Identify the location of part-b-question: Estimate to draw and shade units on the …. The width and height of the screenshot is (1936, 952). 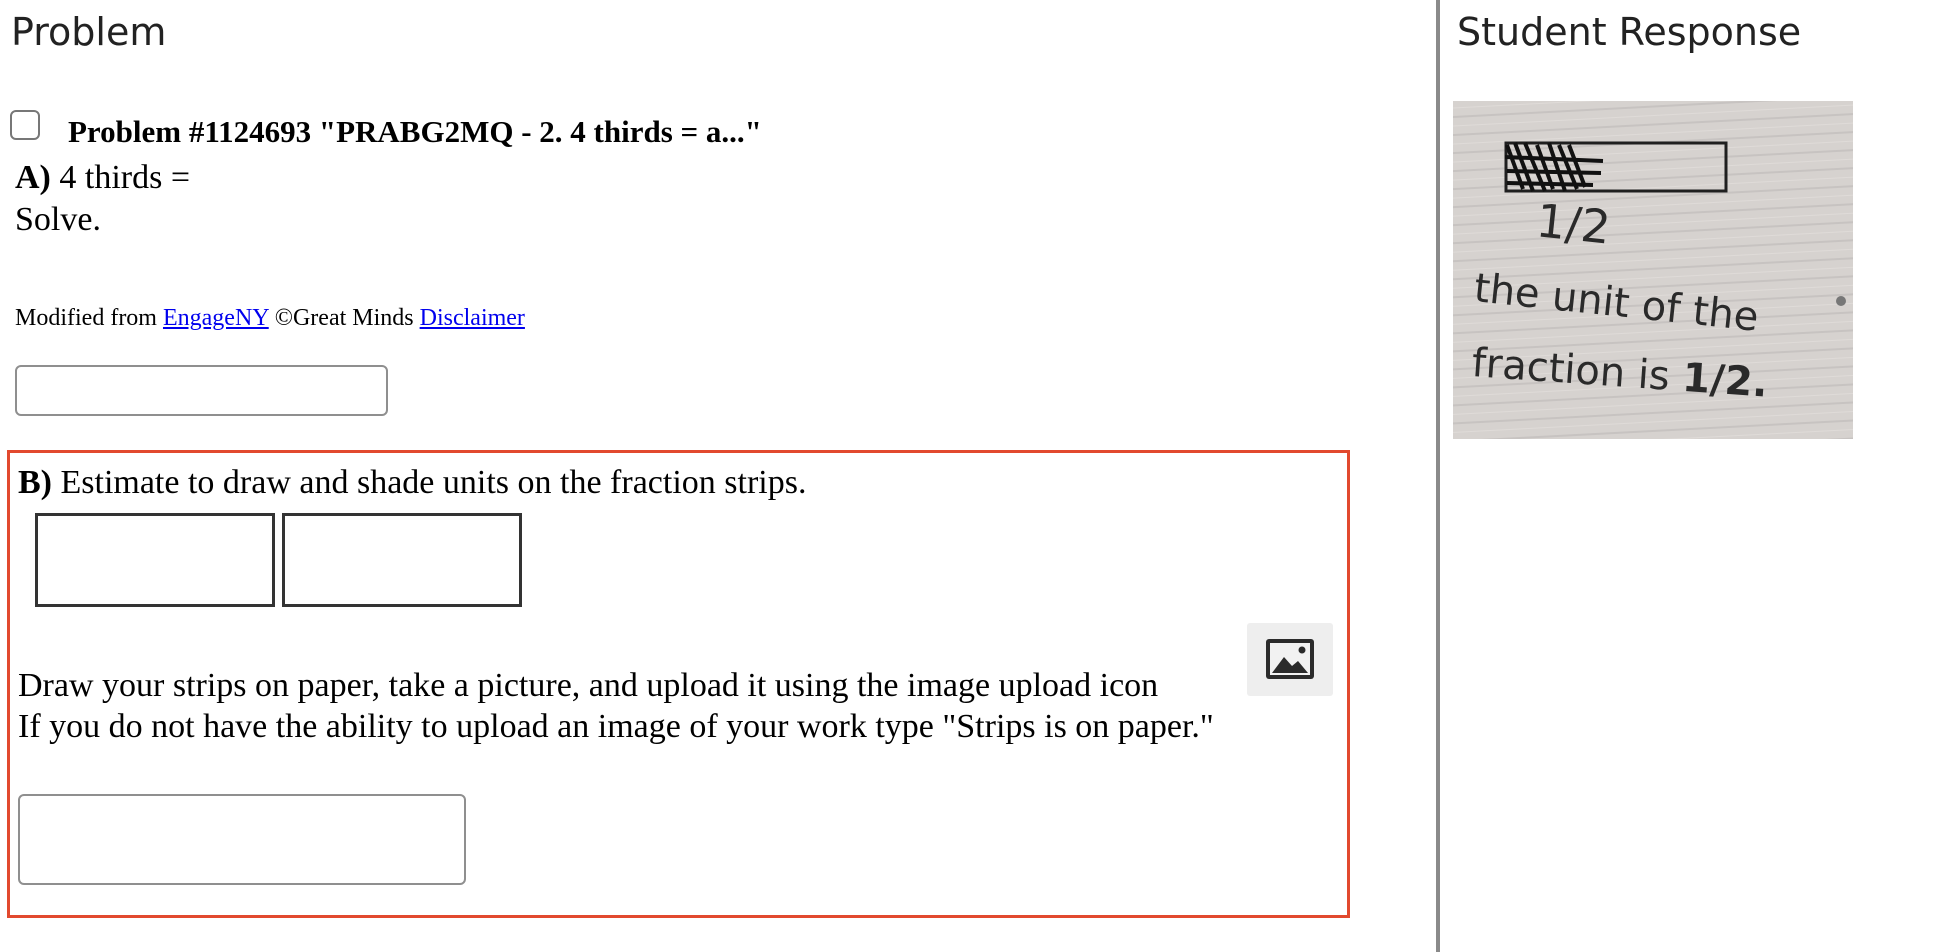
(433, 482).